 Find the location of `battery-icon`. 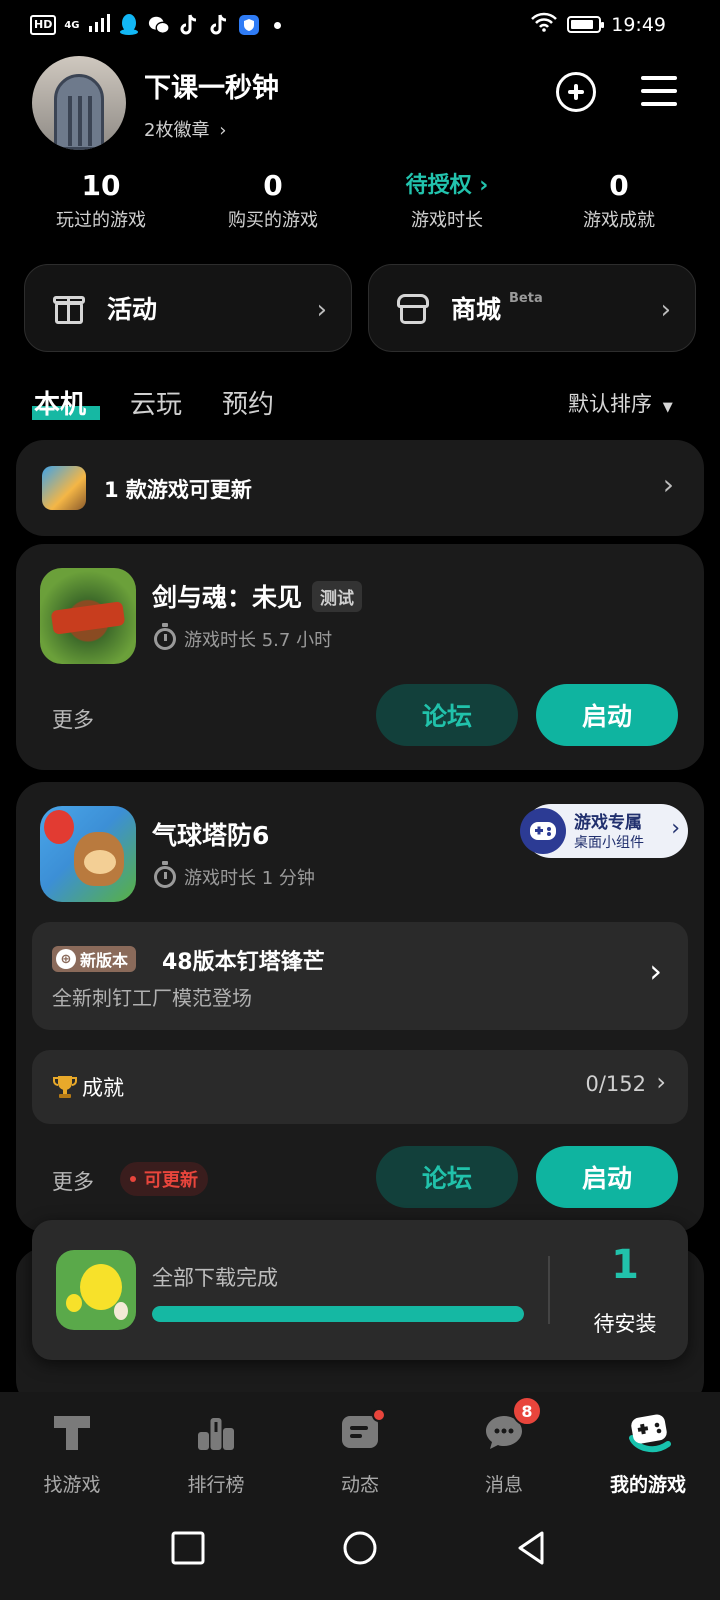

battery-icon is located at coordinates (586, 24).